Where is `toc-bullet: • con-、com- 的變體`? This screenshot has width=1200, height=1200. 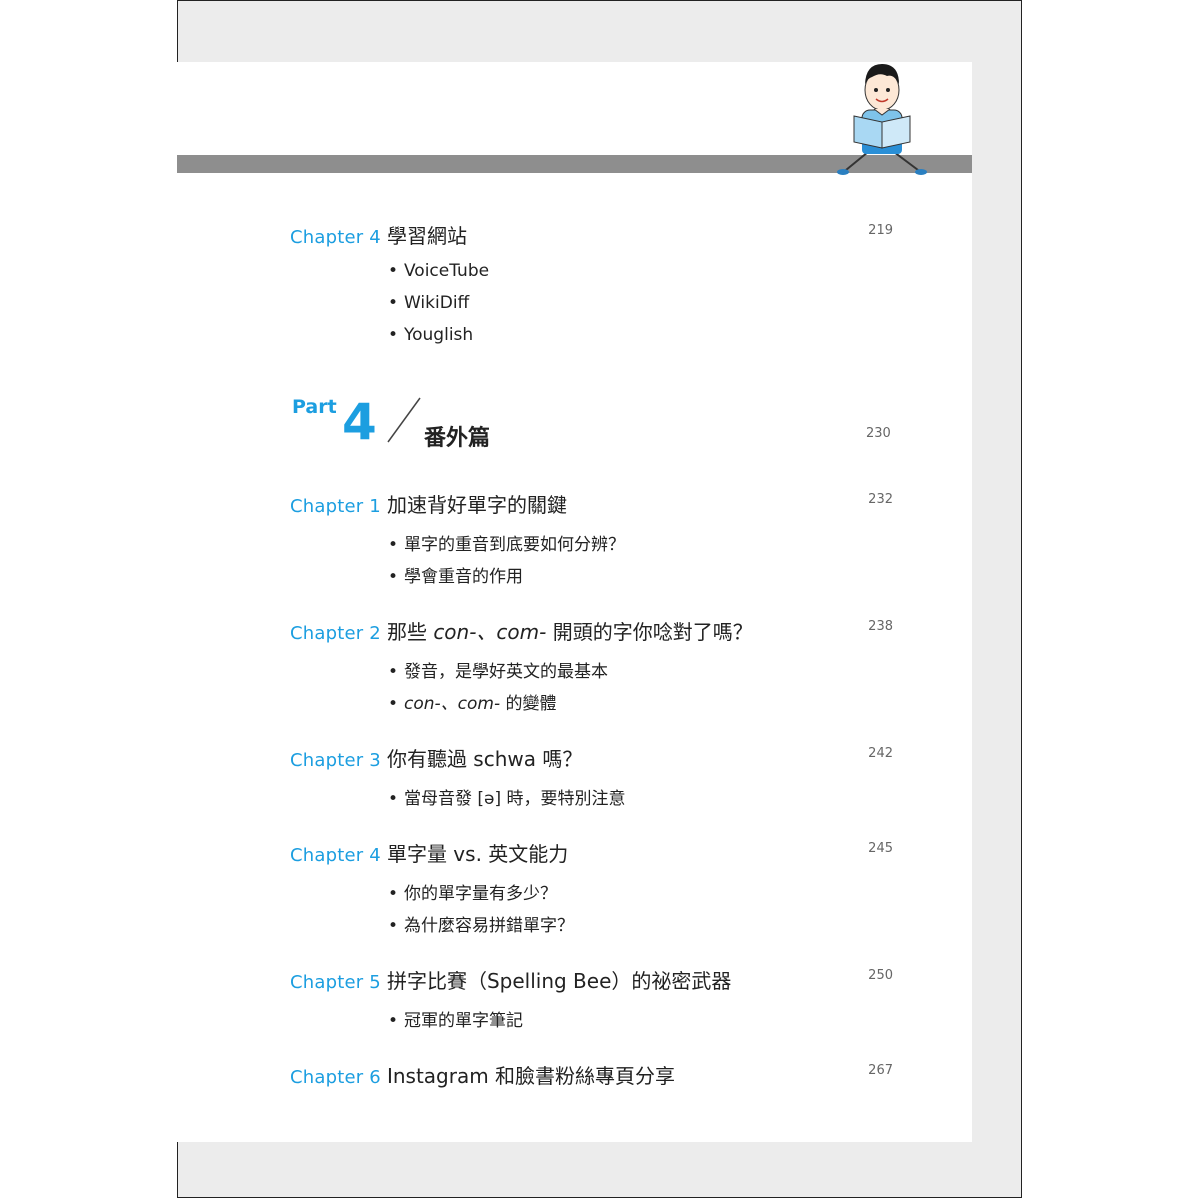
toc-bullet: • con-、com- 的變體 is located at coordinates (472, 704).